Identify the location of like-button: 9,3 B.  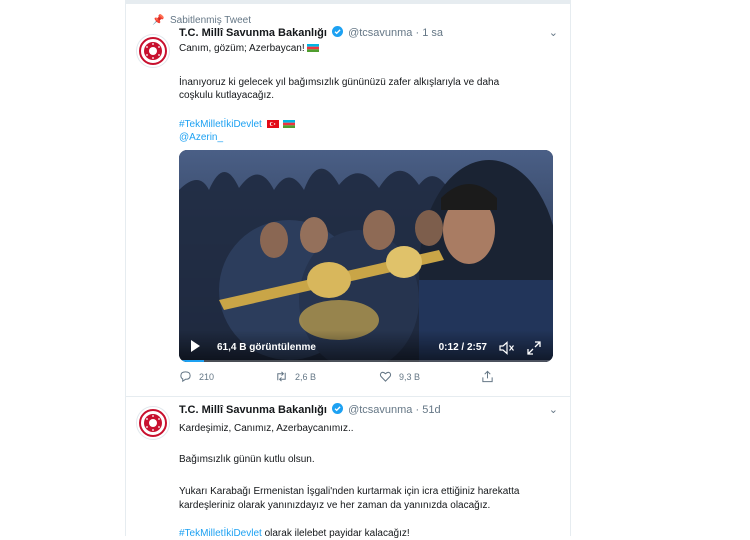
(399, 376).